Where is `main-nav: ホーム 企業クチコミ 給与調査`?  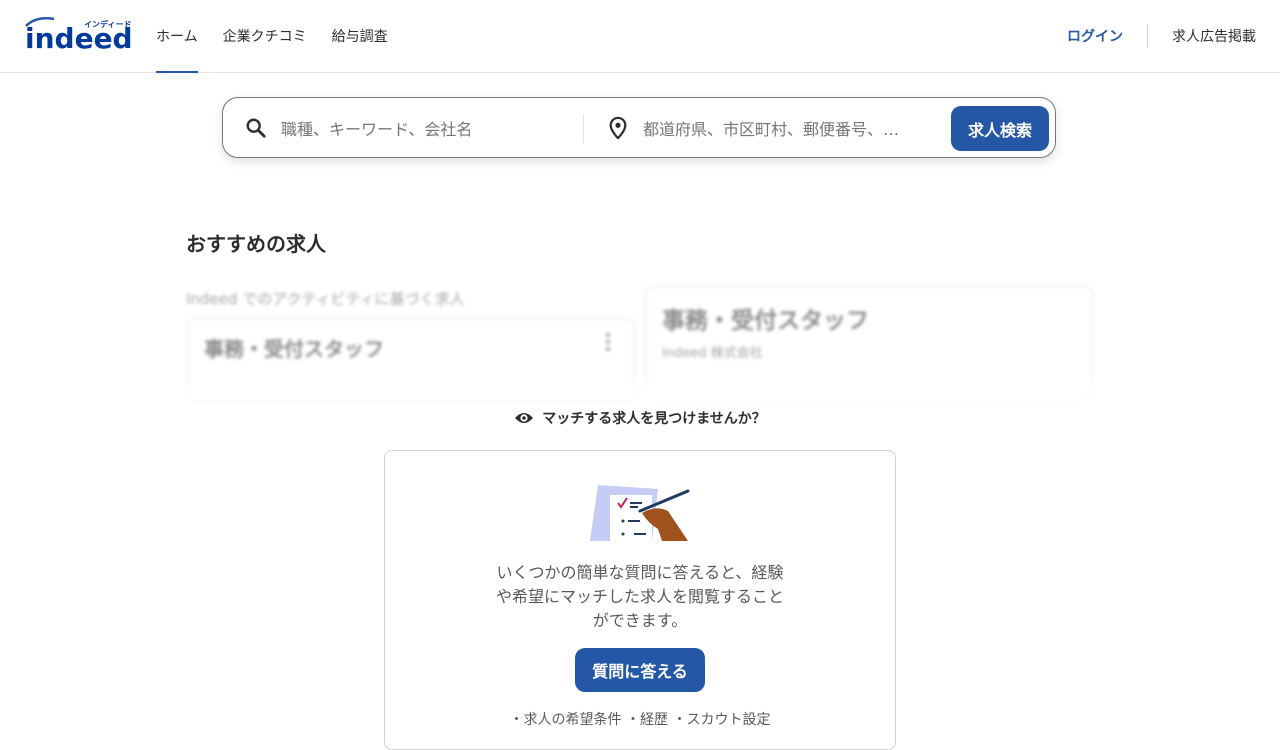
main-nav: ホーム 企業クチコミ 給与調査 is located at coordinates (284, 36).